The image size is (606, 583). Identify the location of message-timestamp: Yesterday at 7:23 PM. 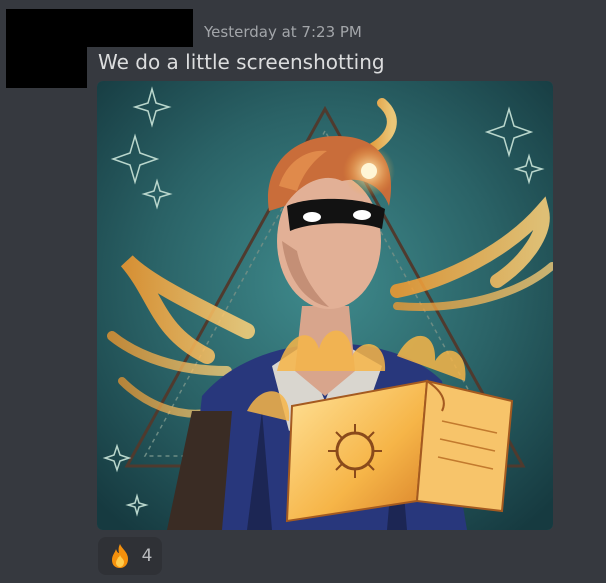
(283, 32).